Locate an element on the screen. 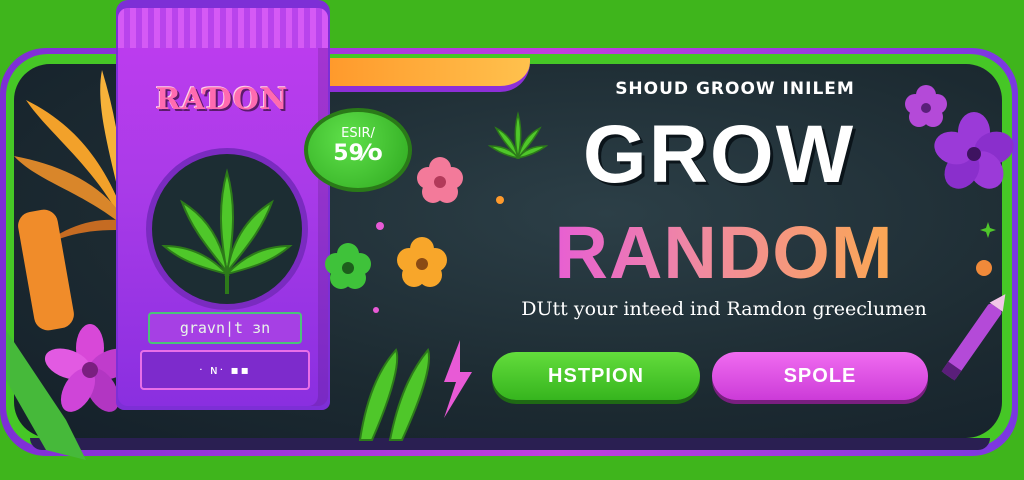  seed-packet-emblem is located at coordinates (227, 229).